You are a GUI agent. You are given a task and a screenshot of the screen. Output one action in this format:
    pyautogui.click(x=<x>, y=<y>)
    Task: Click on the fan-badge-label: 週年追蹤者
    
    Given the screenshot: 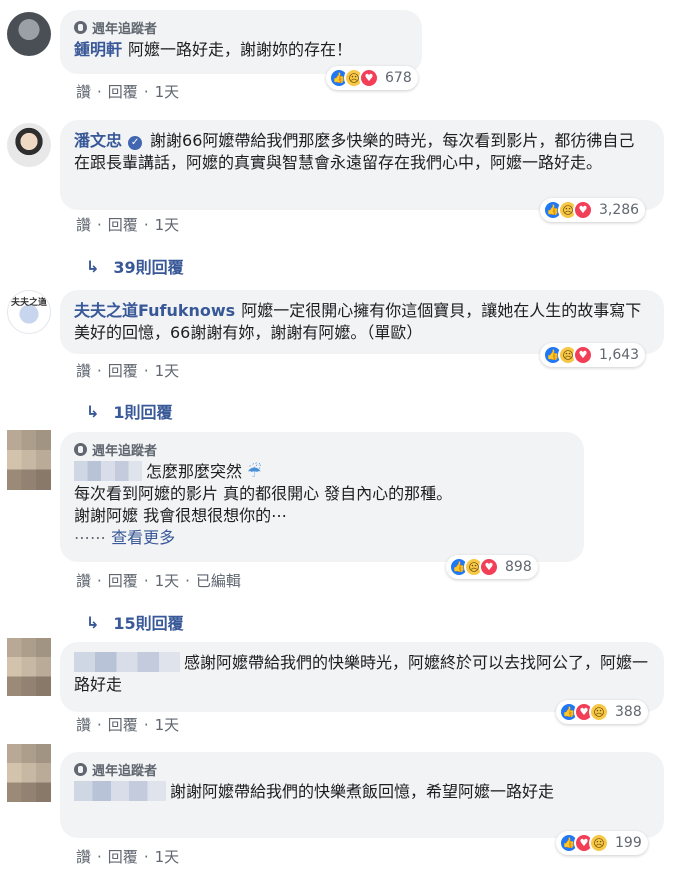 What is the action you would take?
    pyautogui.click(x=125, y=29)
    